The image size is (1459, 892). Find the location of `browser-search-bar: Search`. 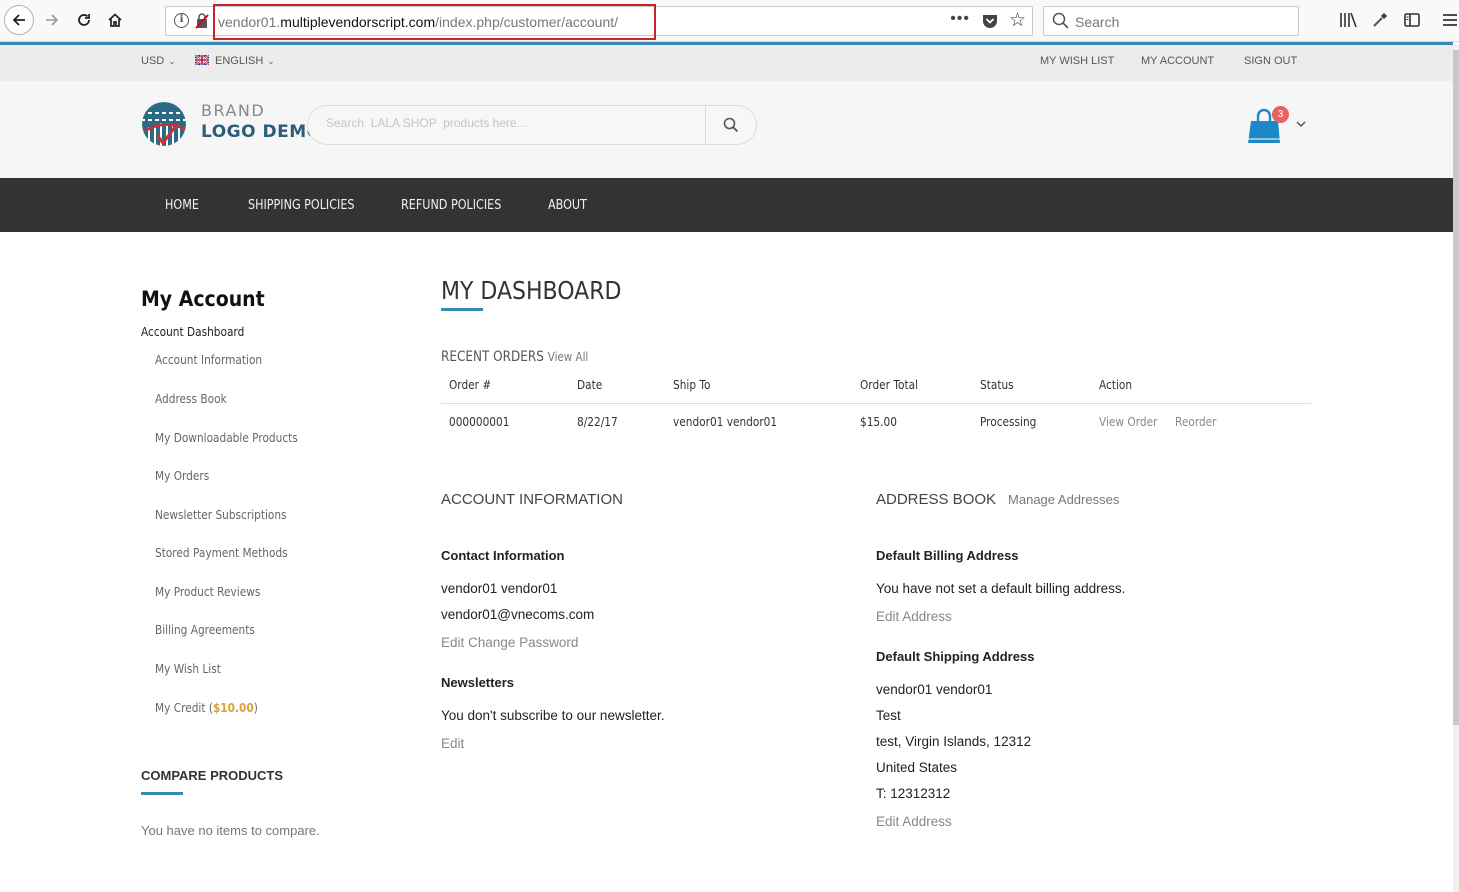

browser-search-bar: Search is located at coordinates (1171, 21).